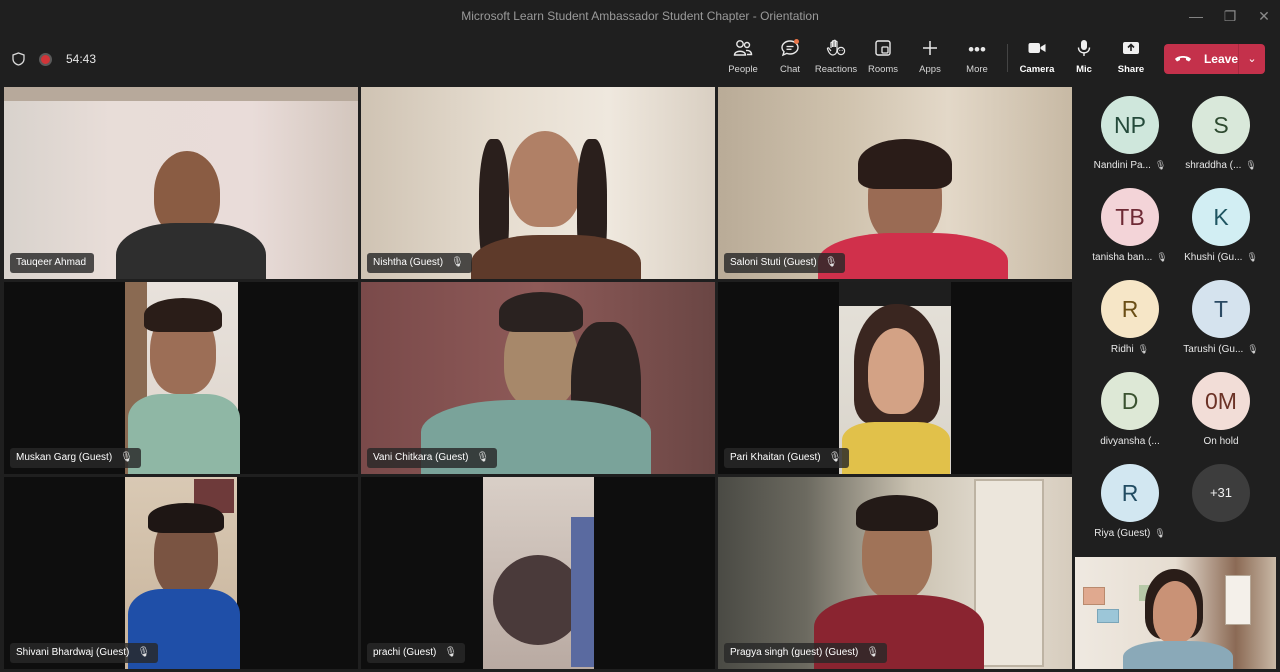 The width and height of the screenshot is (1280, 672). I want to click on participant-name-tag: prachi (Guest) 🎙︎, so click(416, 653).